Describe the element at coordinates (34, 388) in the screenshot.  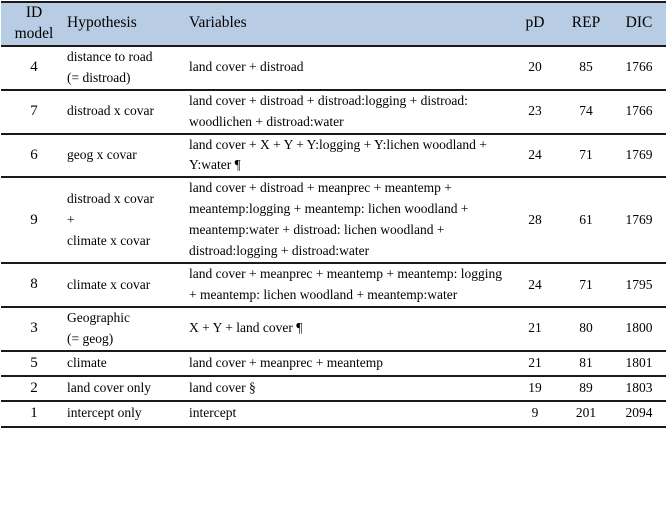
I see `cell-id-model: 2` at that location.